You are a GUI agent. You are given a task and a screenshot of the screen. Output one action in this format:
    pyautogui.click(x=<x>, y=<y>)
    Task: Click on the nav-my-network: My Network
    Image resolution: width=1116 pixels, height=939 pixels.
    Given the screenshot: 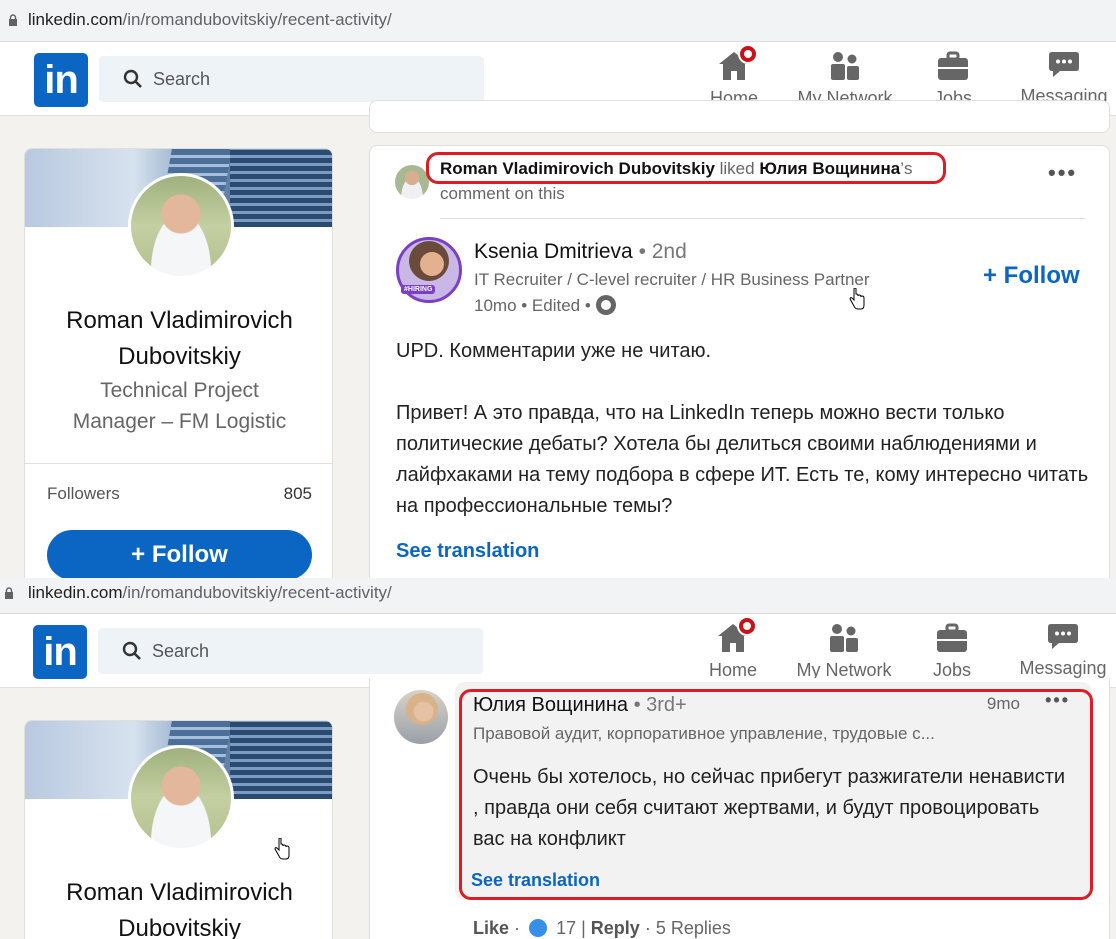 What is the action you would take?
    pyautogui.click(x=844, y=652)
    